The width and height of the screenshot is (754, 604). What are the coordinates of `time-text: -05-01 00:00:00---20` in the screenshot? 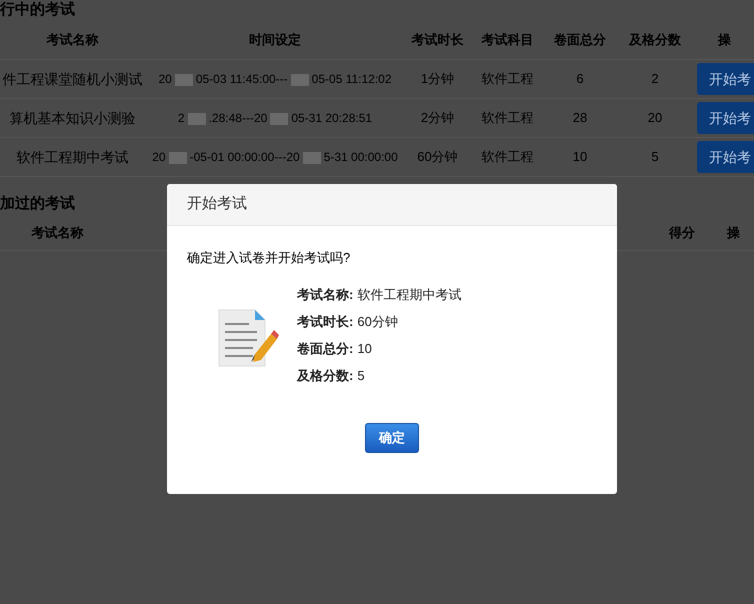 It's located at (245, 157).